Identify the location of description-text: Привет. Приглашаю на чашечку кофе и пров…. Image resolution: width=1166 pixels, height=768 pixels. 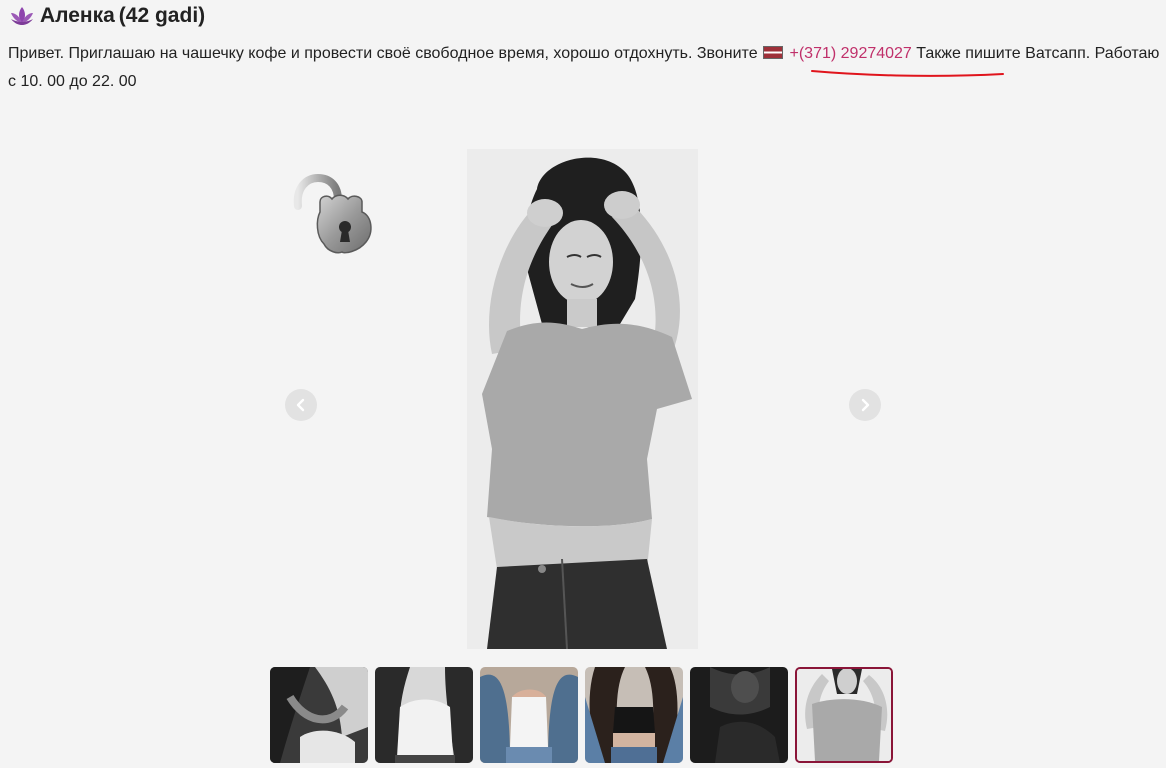
(383, 53).